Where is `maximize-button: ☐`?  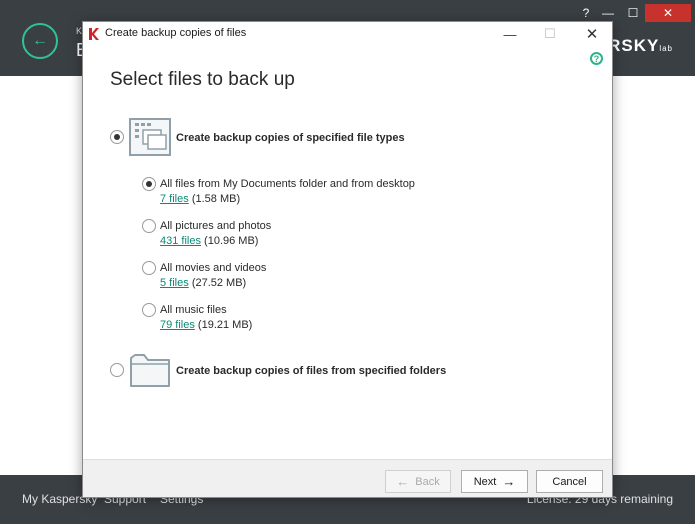
maximize-button: ☐ is located at coordinates (550, 34).